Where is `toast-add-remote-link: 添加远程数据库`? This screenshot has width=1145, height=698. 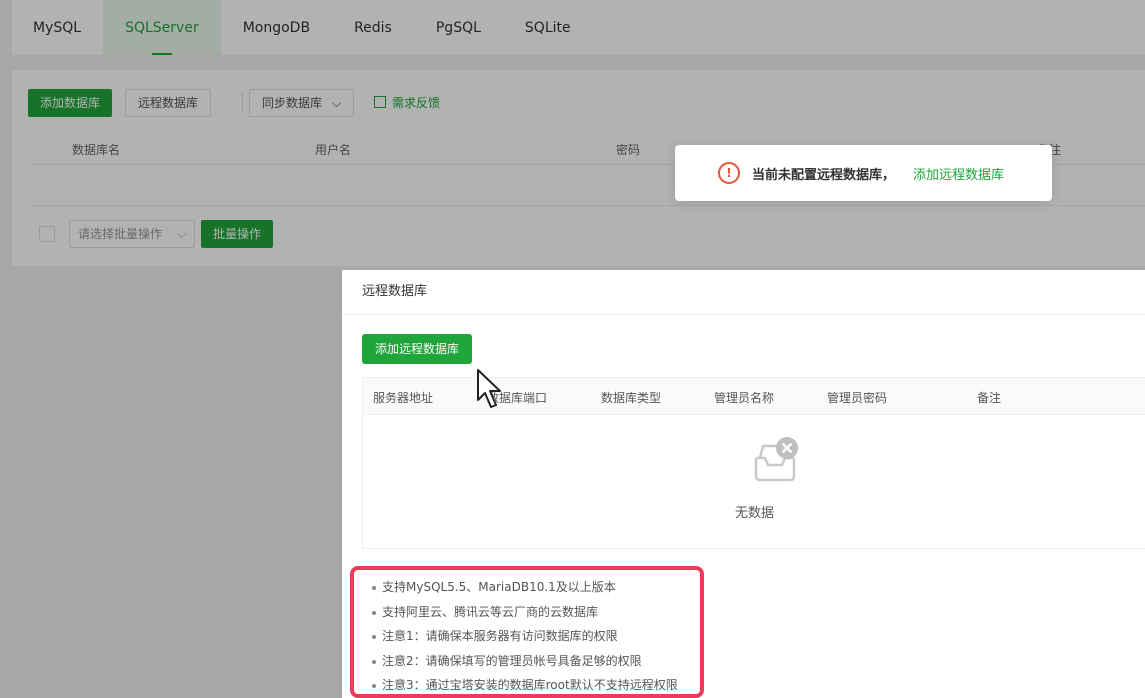 toast-add-remote-link: 添加远程数据库 is located at coordinates (958, 173).